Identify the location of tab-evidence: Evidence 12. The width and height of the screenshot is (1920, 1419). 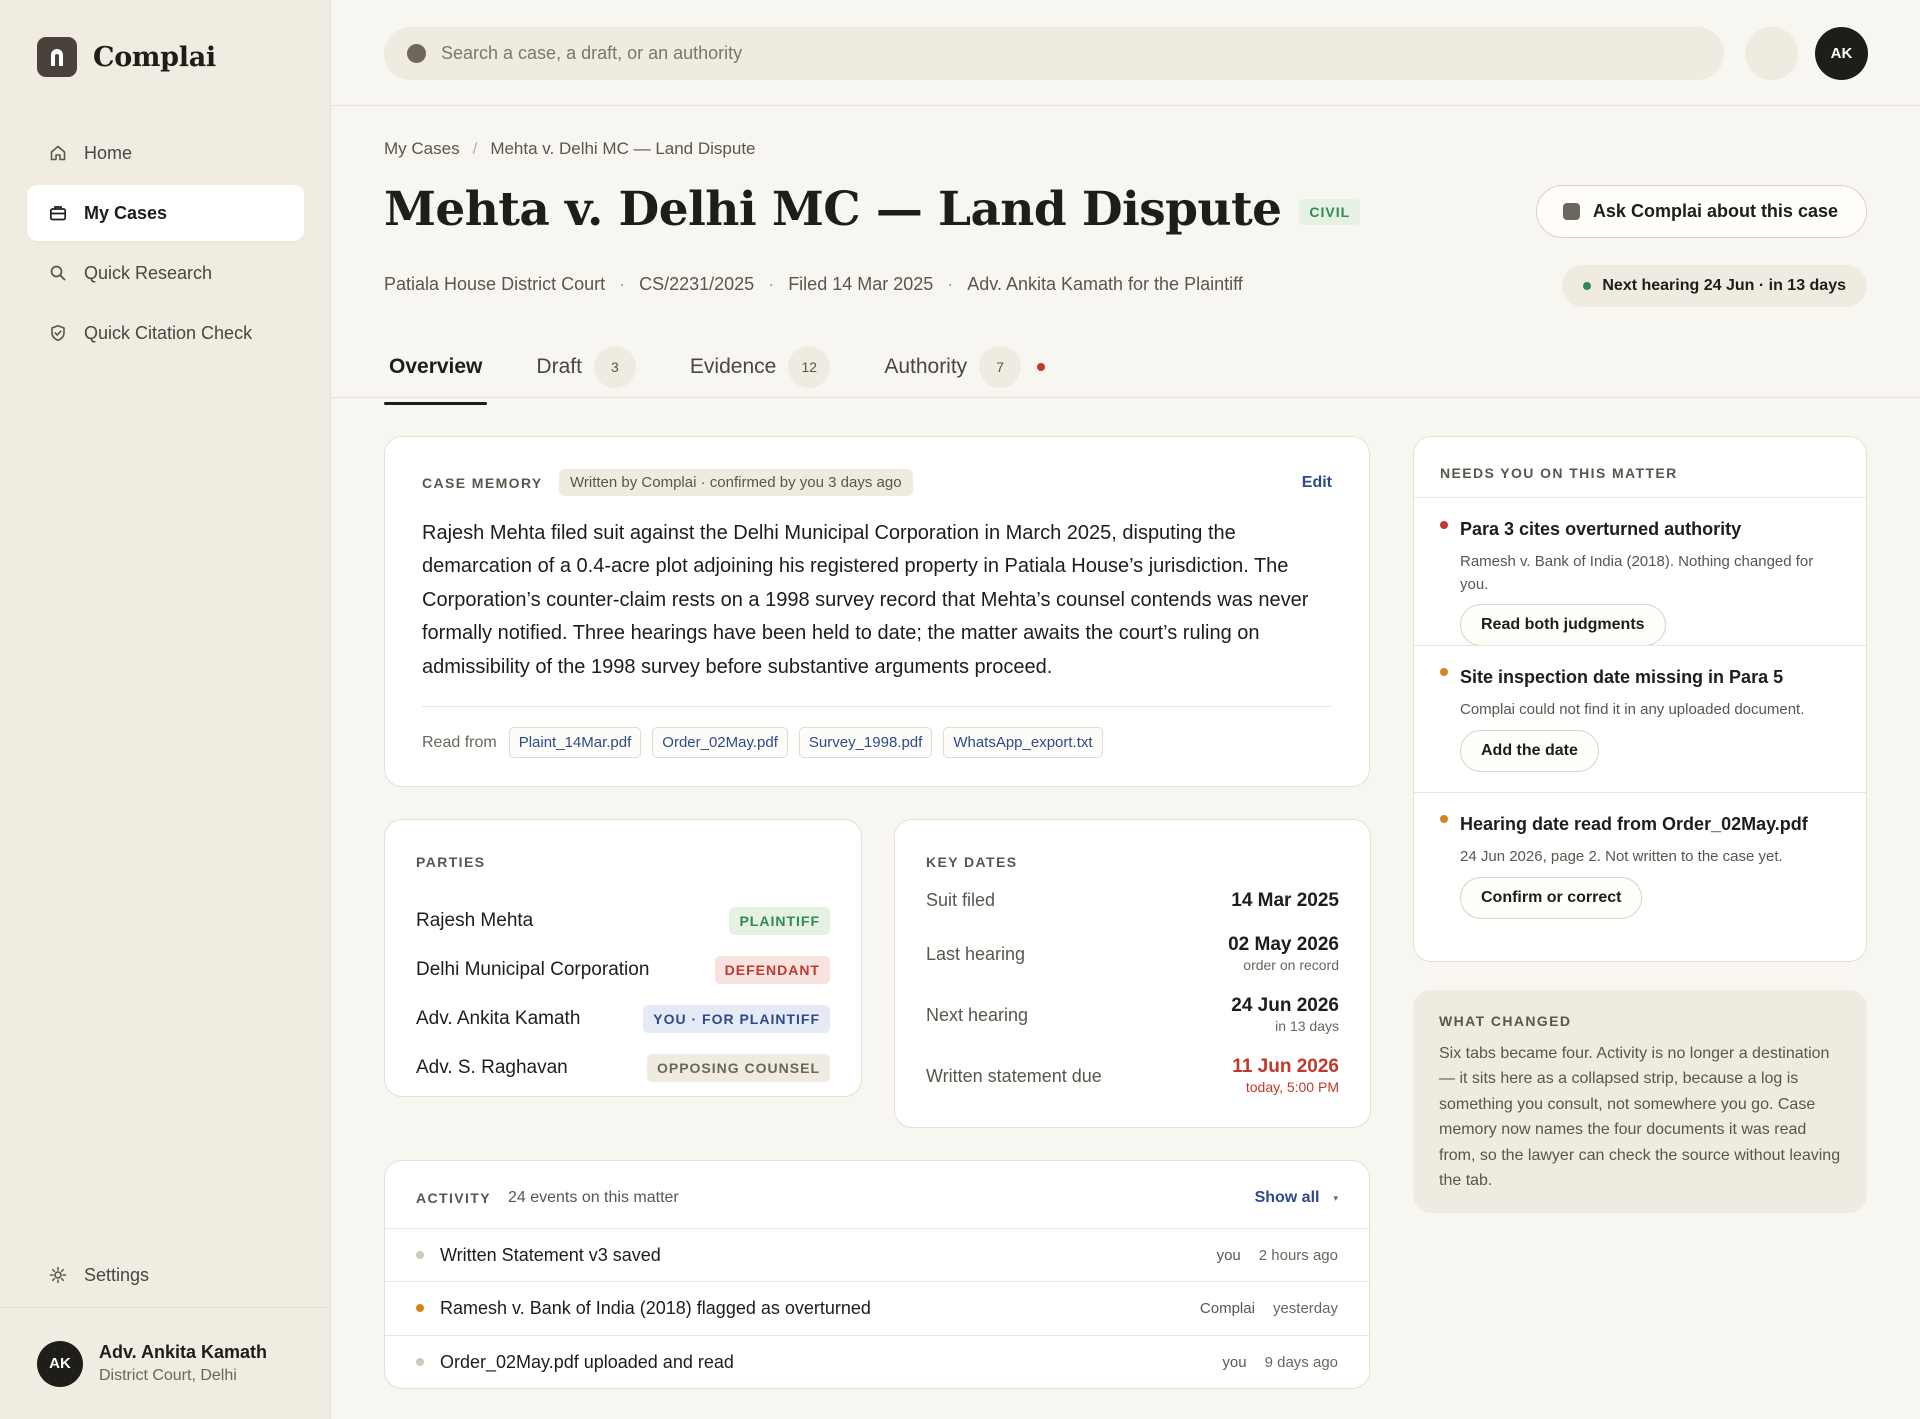
(760, 366).